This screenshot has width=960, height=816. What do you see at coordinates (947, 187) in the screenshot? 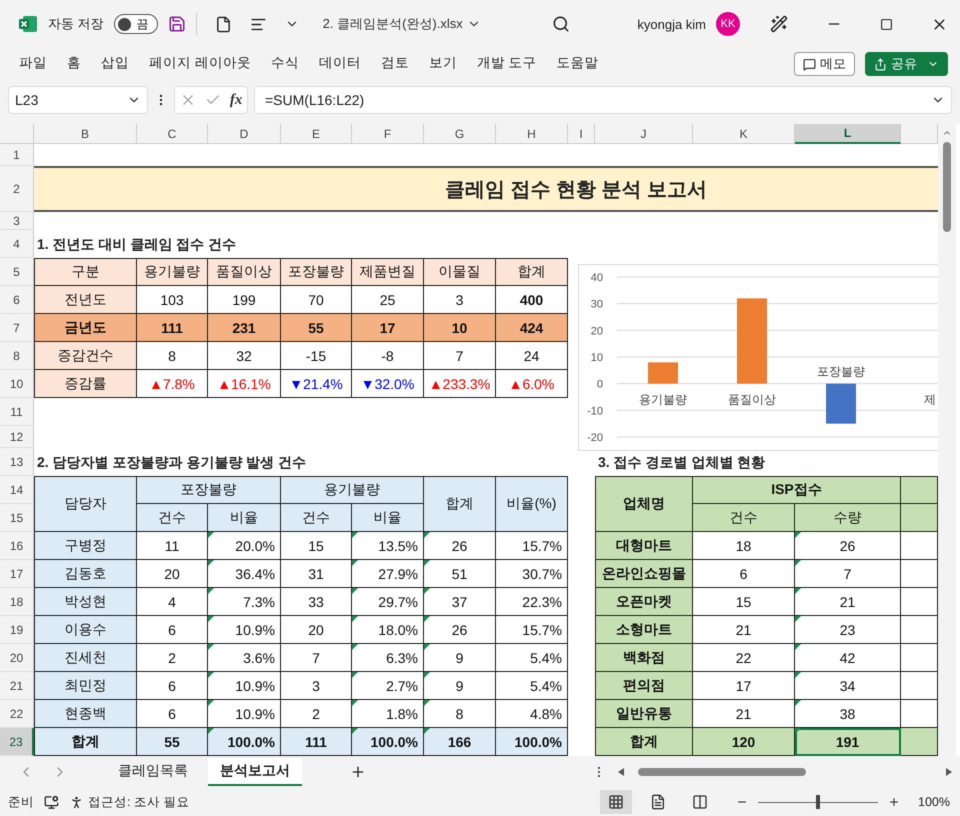
I see `scrollbar-thumb` at bounding box center [947, 187].